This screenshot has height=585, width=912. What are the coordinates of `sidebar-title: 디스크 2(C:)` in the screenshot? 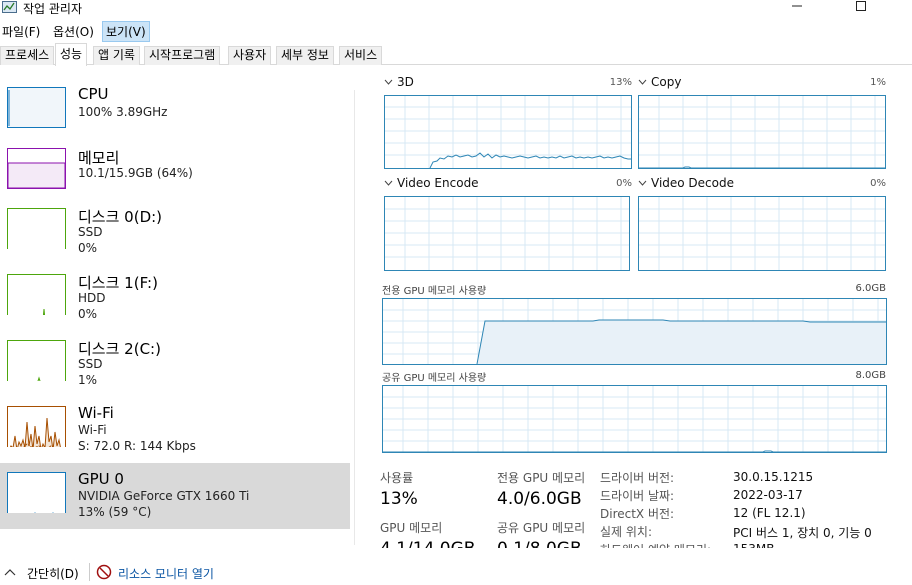 It's located at (119, 349).